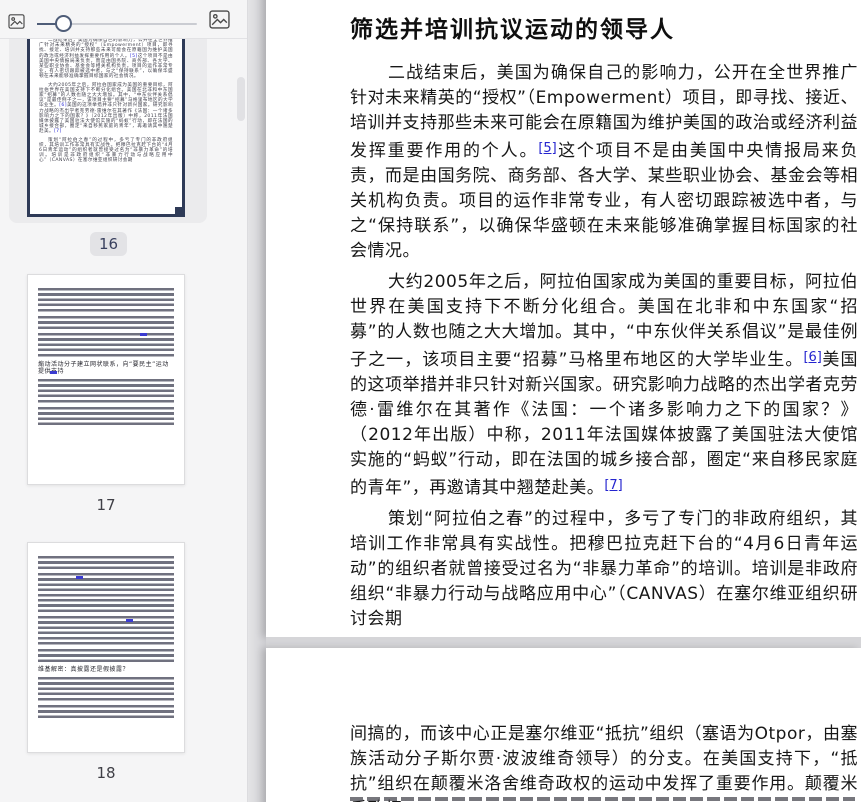 This screenshot has width=861, height=802. Describe the element at coordinates (84, 669) in the screenshot. I see `thumb18-section-heading: 维基解密：真披露还是假披露？` at that location.